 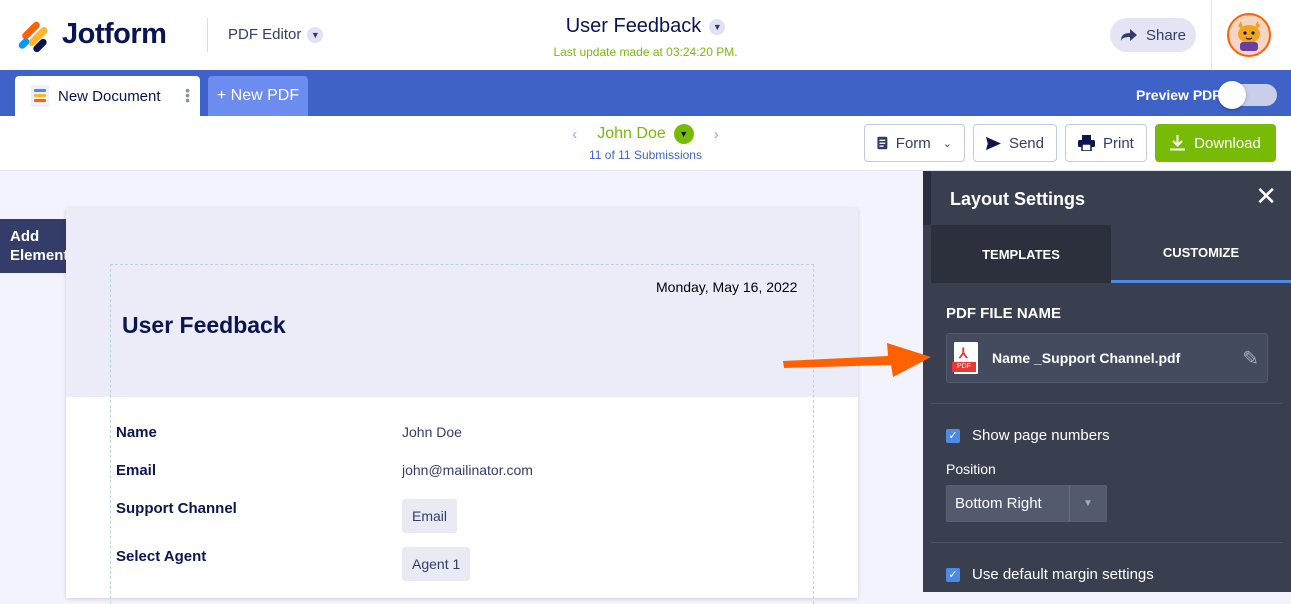 I want to click on pdf-file-name-value: Name _Support Channel.pdf, so click(x=1086, y=358).